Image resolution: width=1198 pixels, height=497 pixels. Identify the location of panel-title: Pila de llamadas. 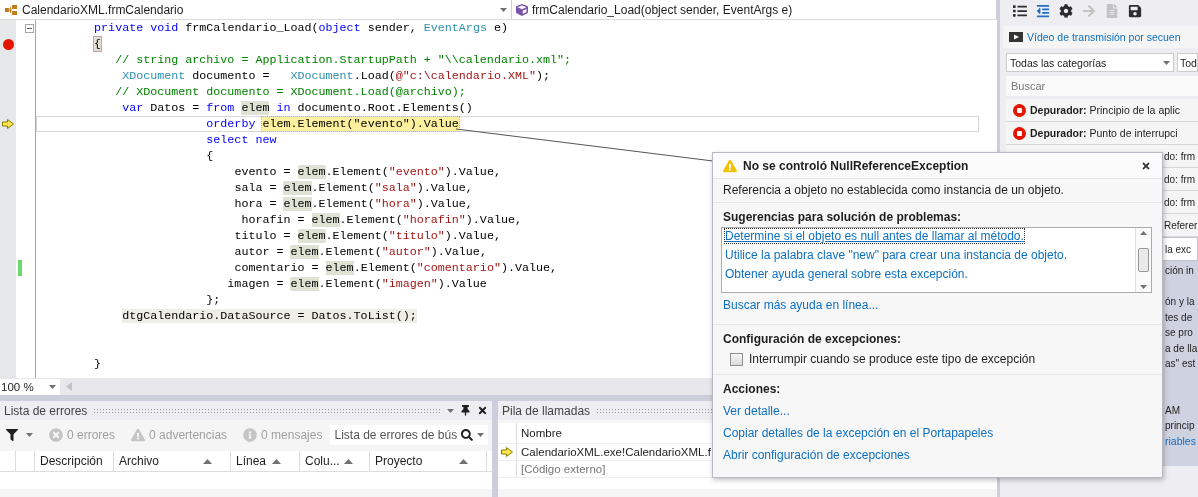
(546, 410).